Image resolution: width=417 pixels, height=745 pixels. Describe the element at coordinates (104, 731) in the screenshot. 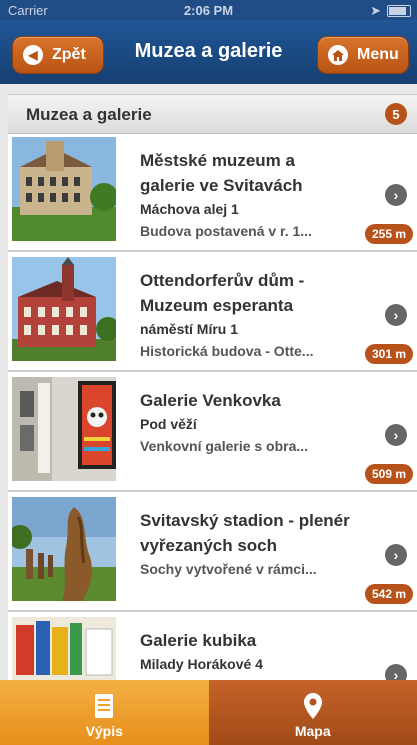

I see `tab-list-label: Výpis` at that location.